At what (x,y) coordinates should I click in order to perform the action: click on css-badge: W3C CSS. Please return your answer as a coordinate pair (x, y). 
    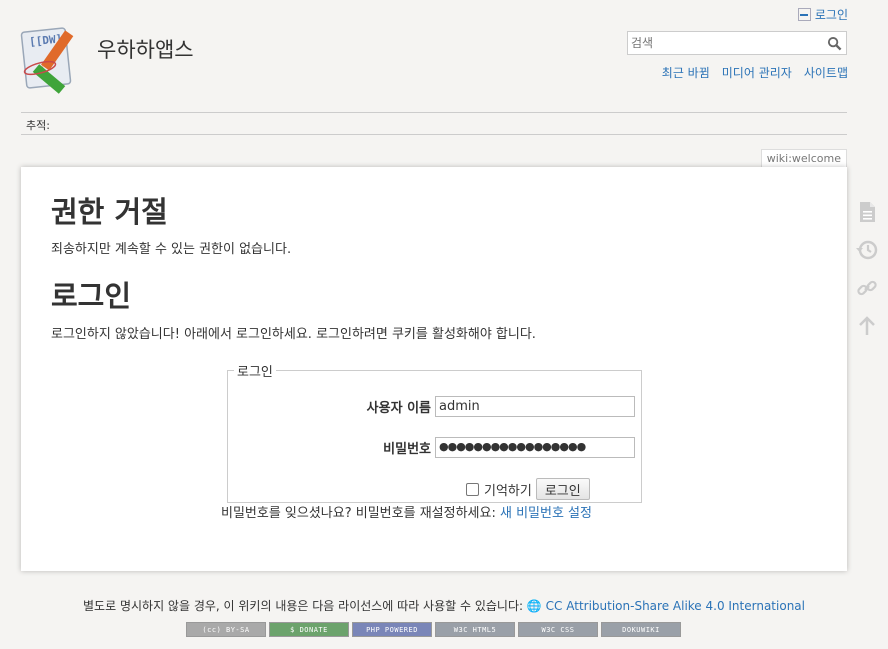
    Looking at the image, I should click on (558, 629).